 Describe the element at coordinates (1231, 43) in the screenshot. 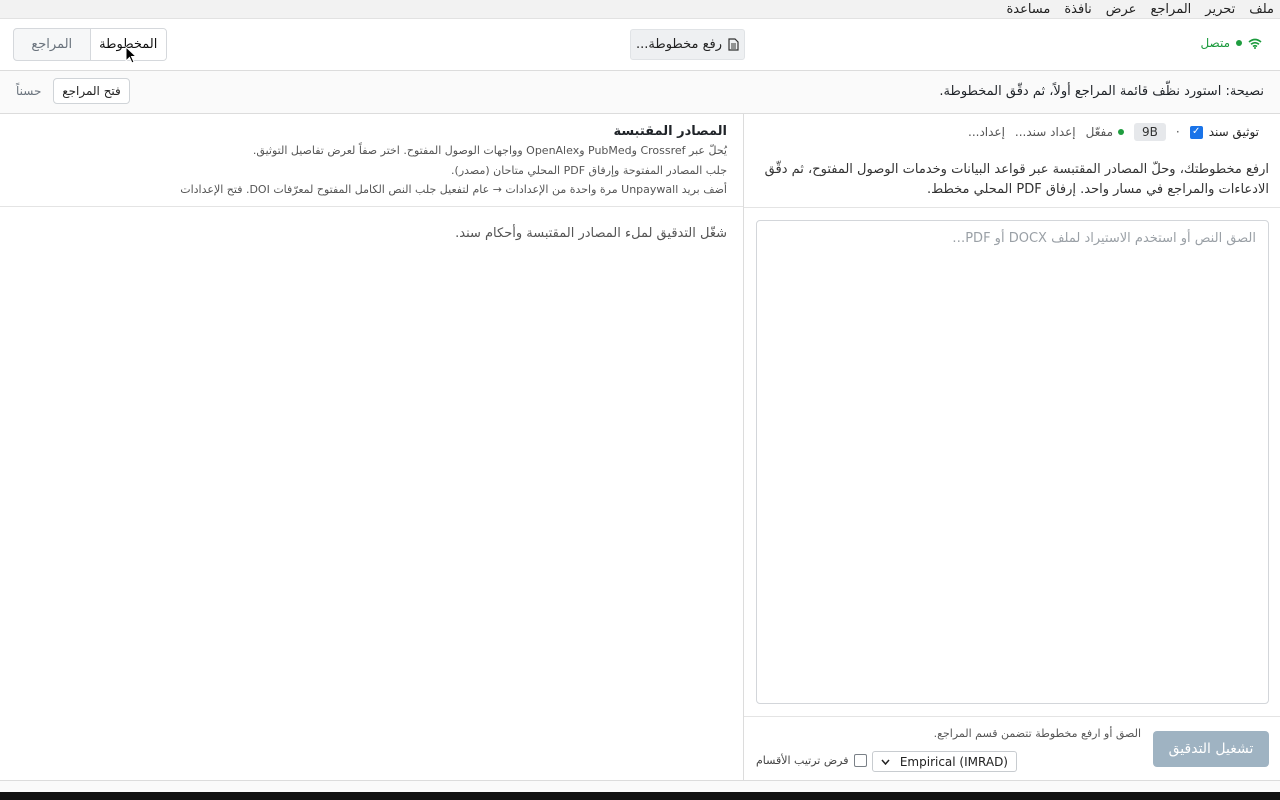

I see `connection-status: متصل` at that location.